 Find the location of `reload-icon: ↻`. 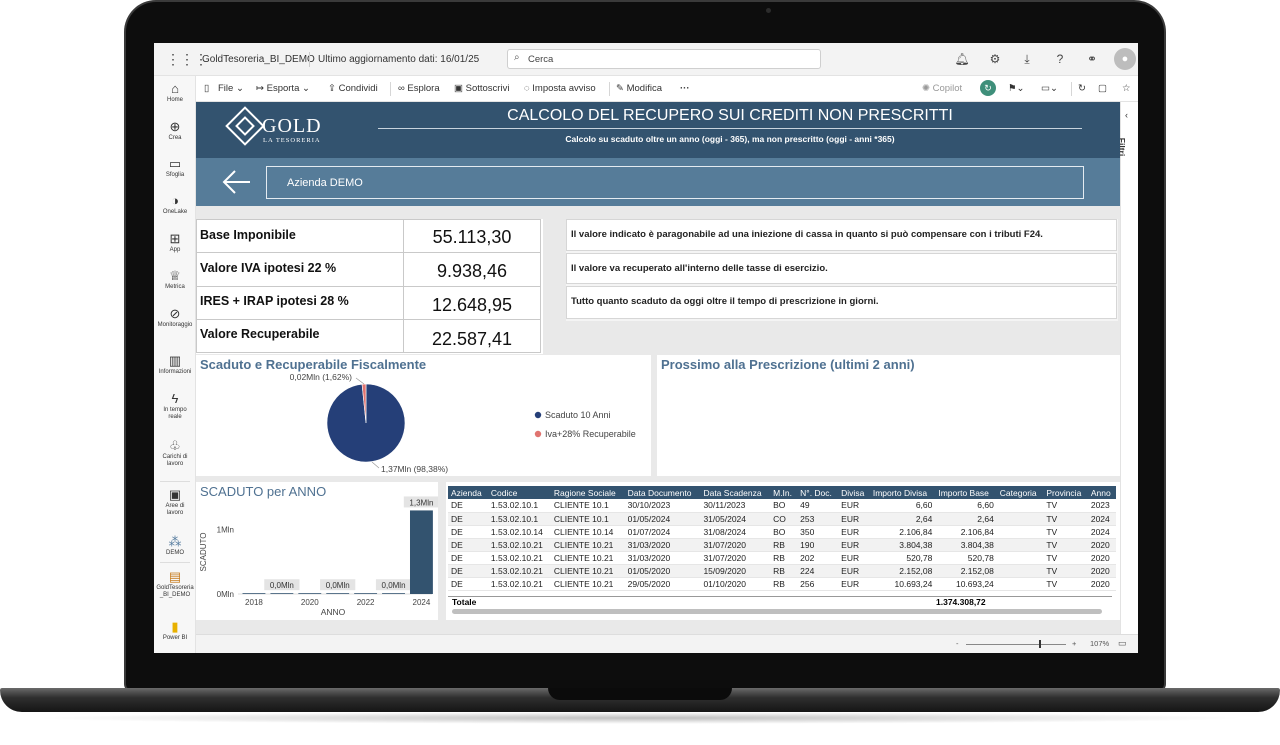

reload-icon: ↻ is located at coordinates (1082, 88).